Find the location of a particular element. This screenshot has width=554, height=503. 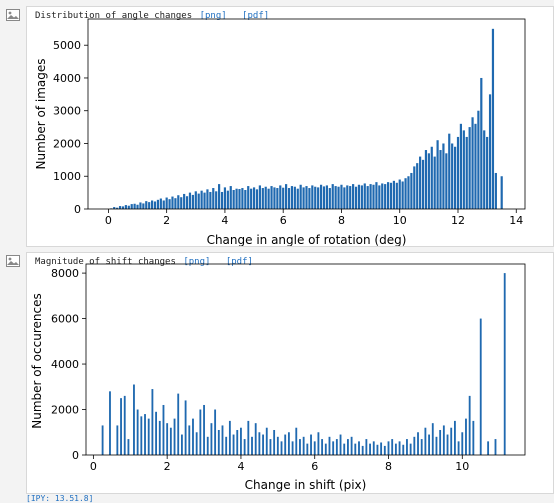

x-tick-label: 4 is located at coordinates (224, 220).